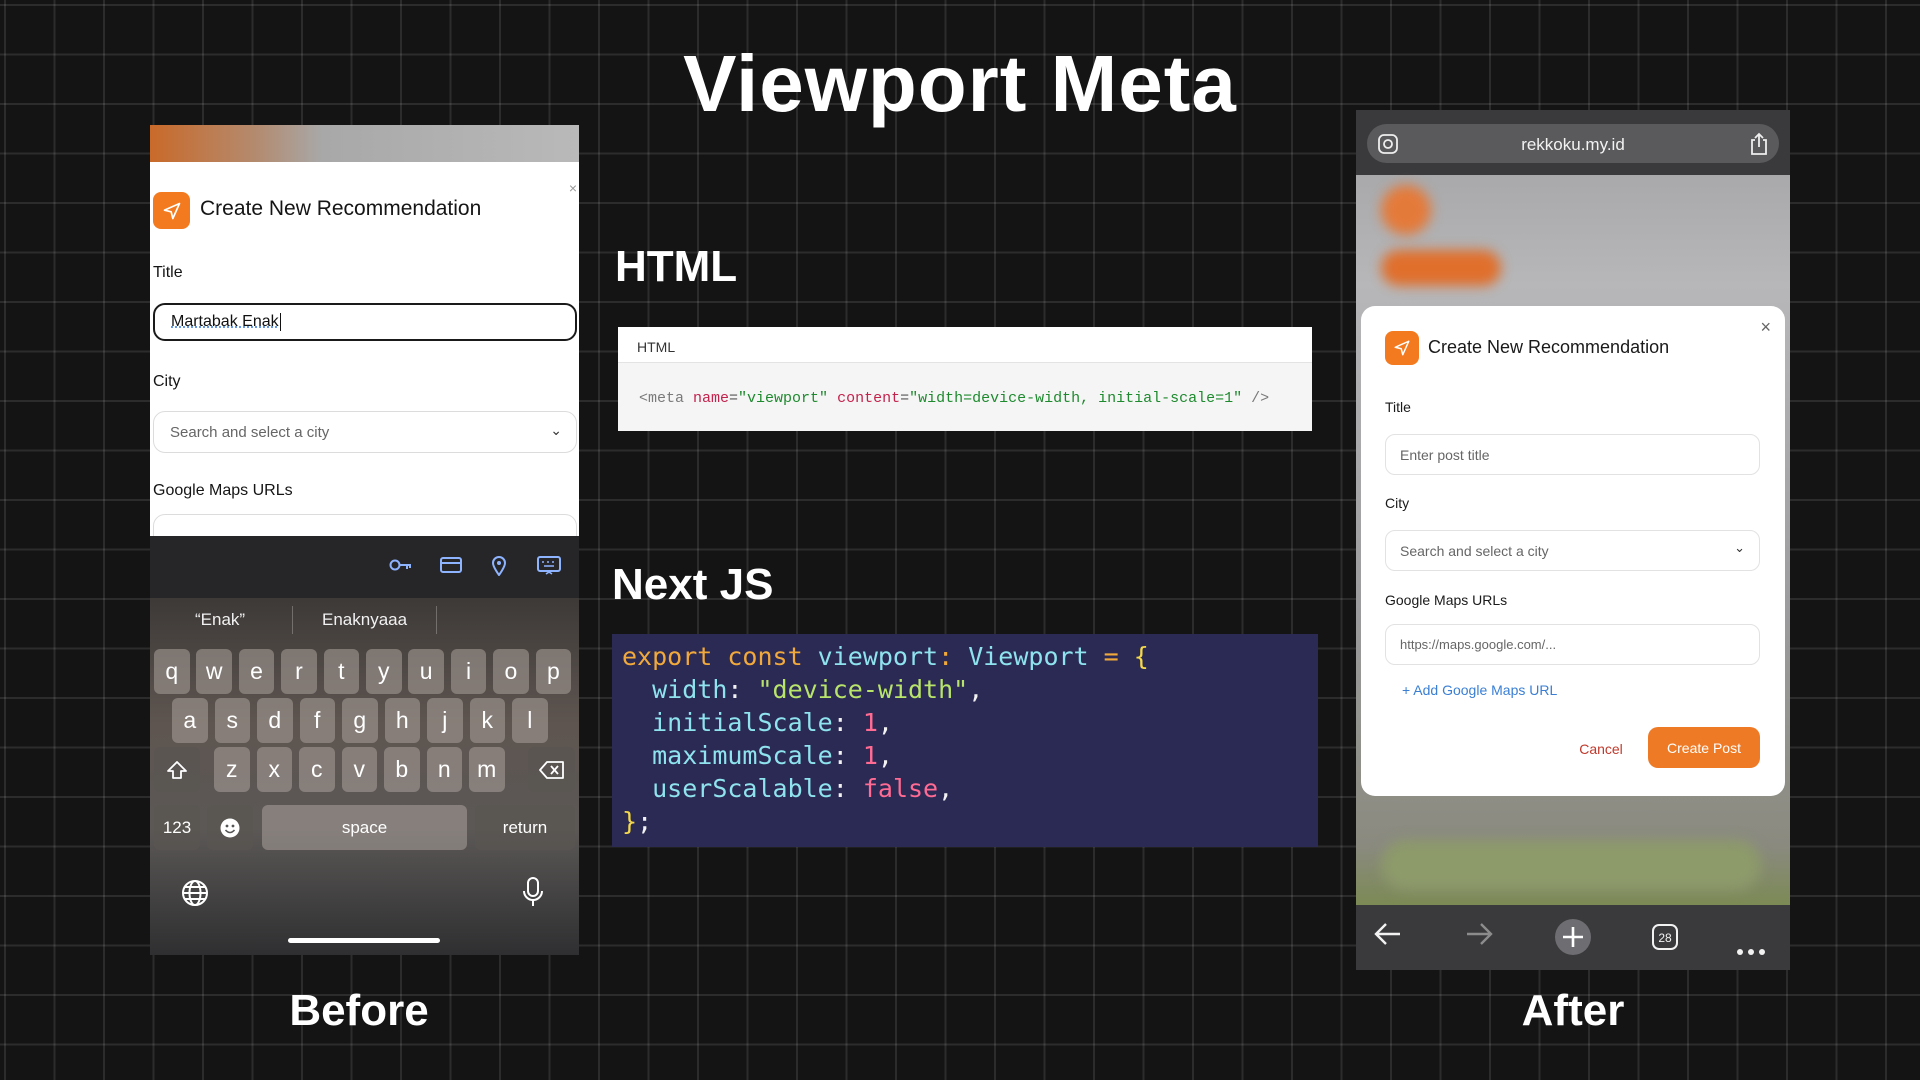 This screenshot has height=1080, width=1920. Describe the element at coordinates (230, 827) in the screenshot. I see `emoji-key` at that location.